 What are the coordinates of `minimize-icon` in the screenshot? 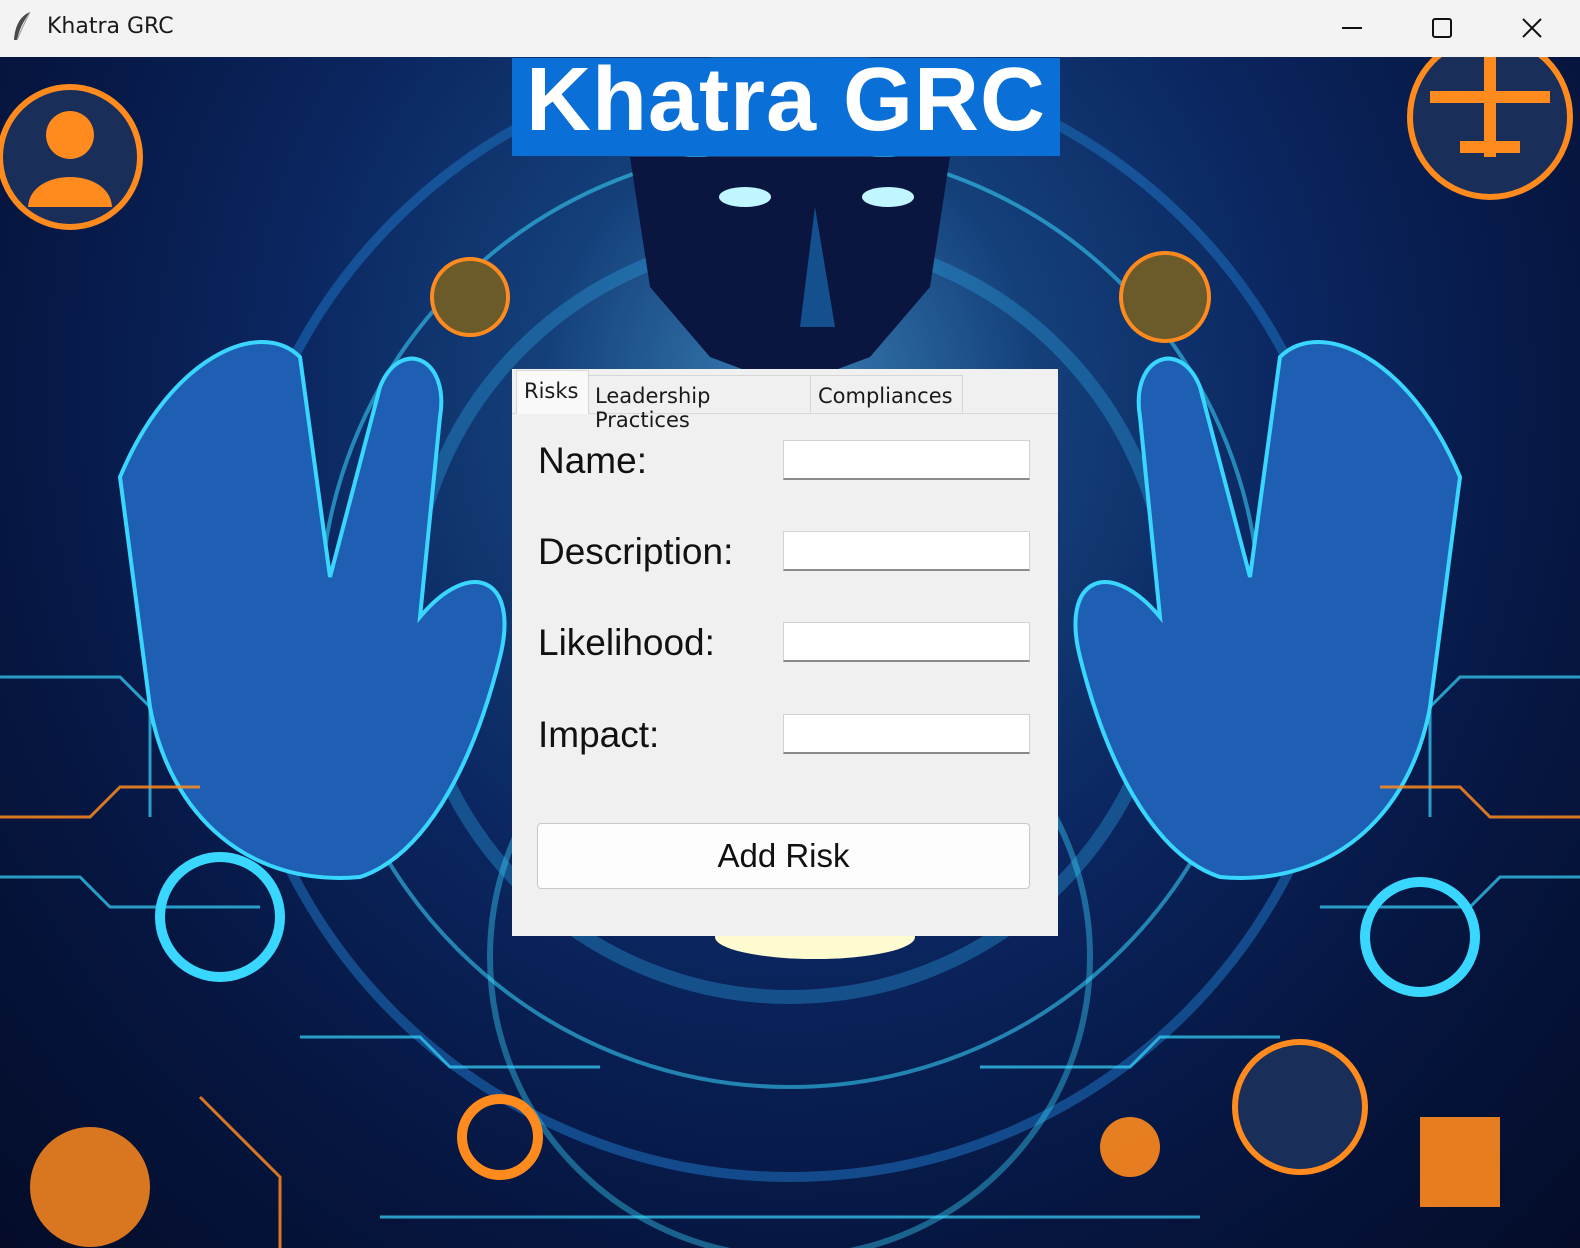 It's located at (1352, 28).